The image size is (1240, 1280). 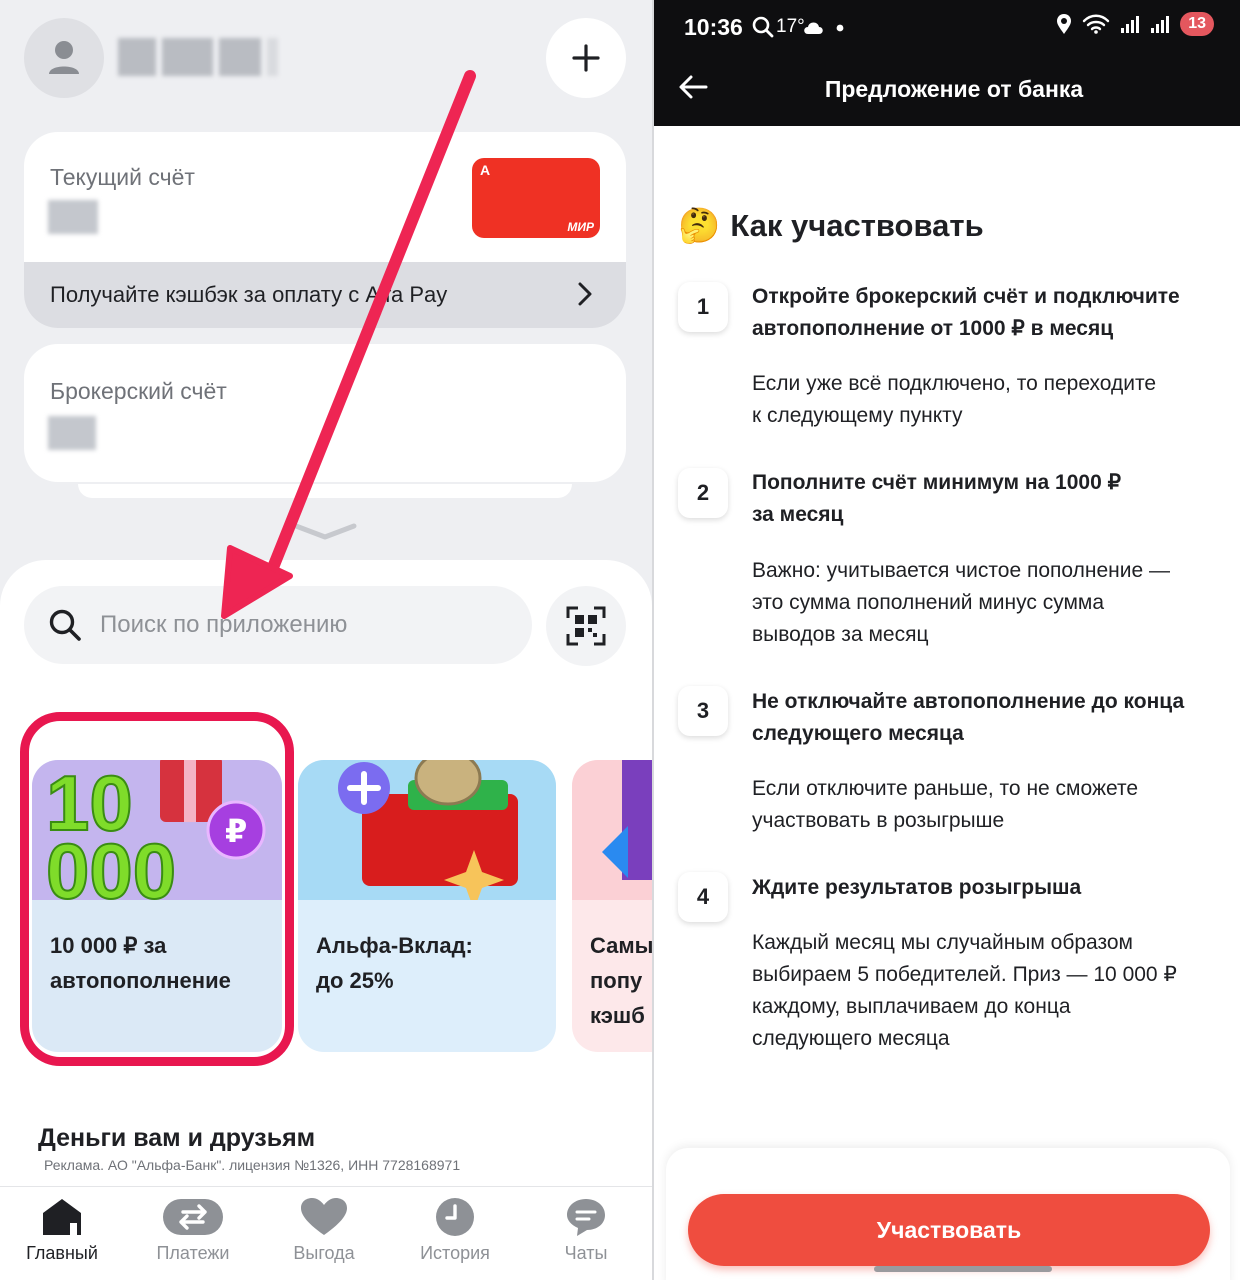 I want to click on cashback-banner: Получайте кэшбэк за оплату с Alfa Pay, so click(x=325, y=295).